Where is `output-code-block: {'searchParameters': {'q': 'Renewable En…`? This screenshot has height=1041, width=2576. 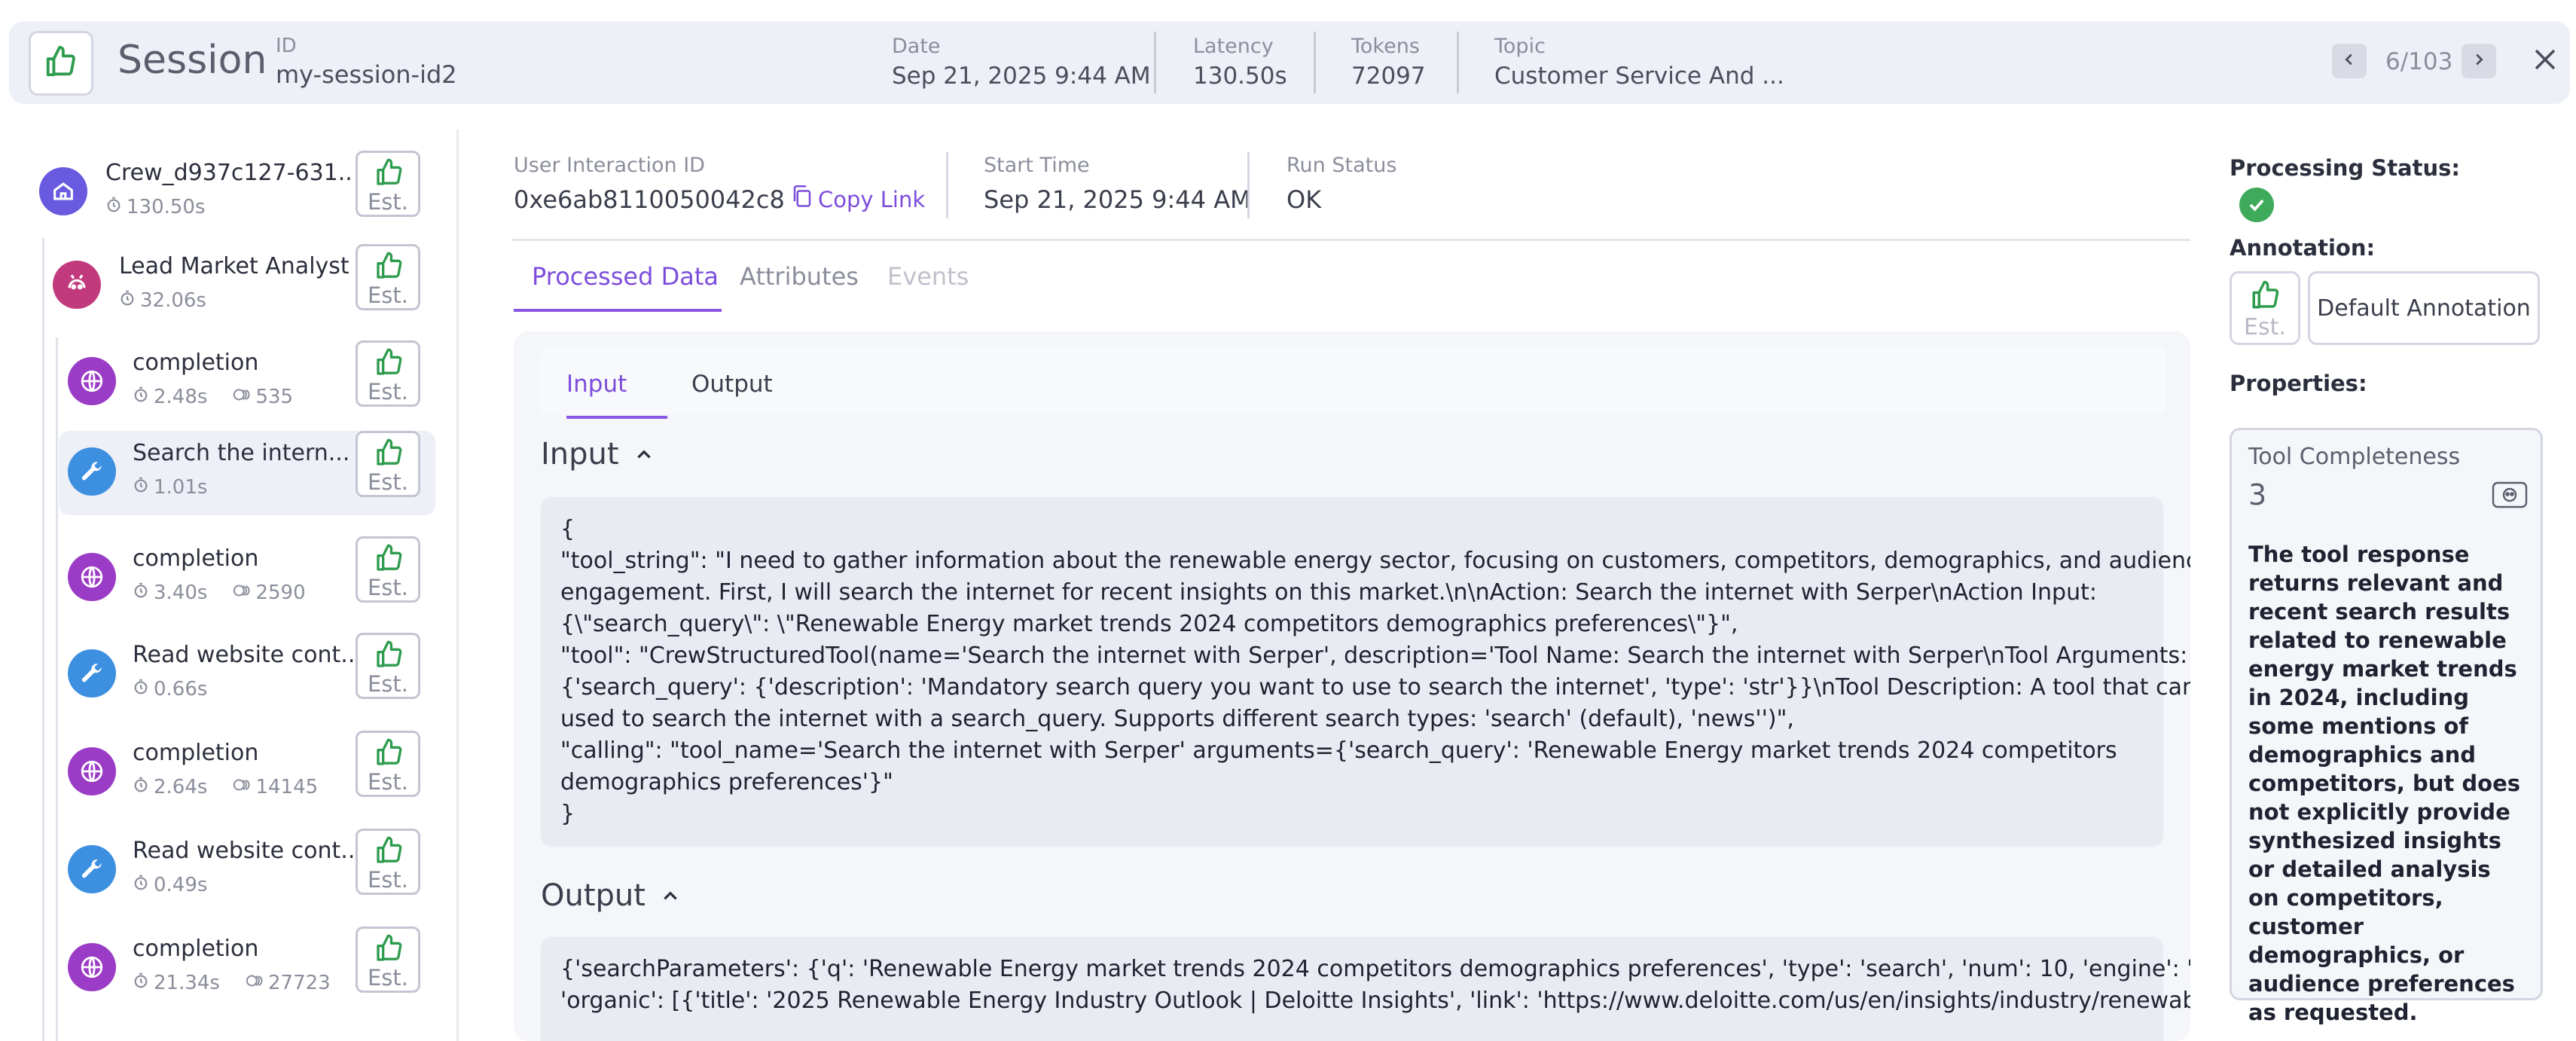
output-code-block: {'searchParameters': {'q': 'Renewable En… is located at coordinates (1366, 989).